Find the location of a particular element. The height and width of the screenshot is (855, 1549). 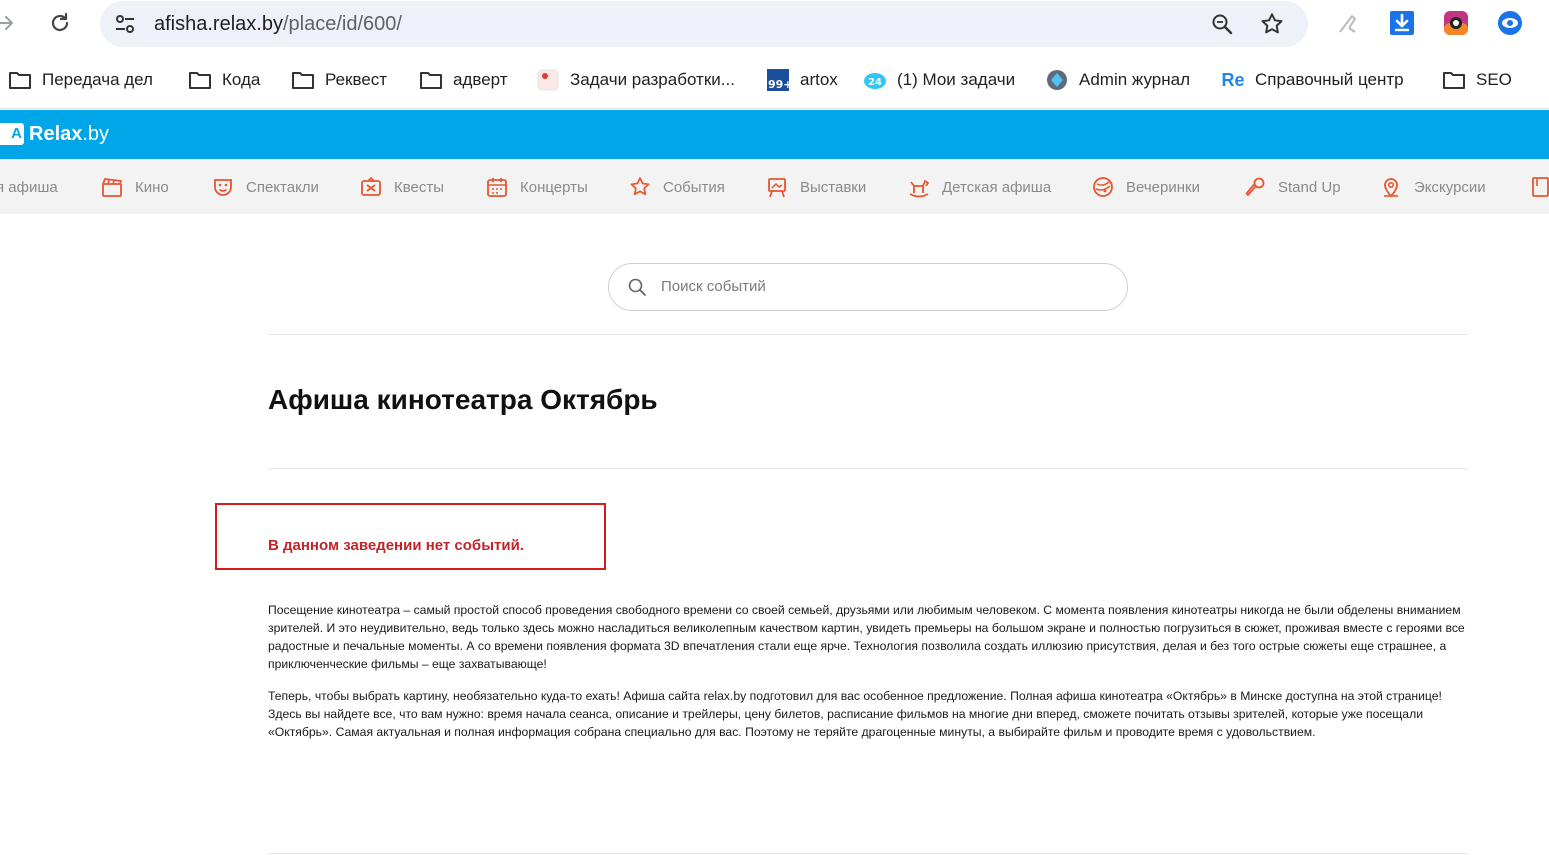

bookmark-link: Re Справочный центр is located at coordinates (1312, 80).